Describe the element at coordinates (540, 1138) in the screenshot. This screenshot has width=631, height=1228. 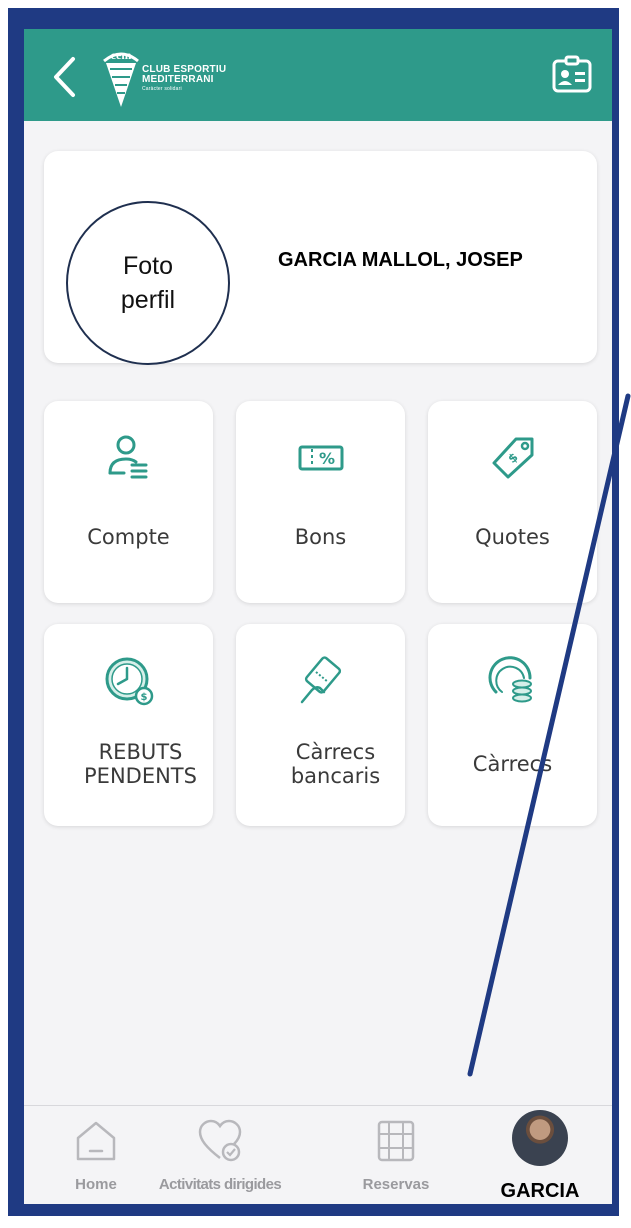
I see `avatar` at that location.